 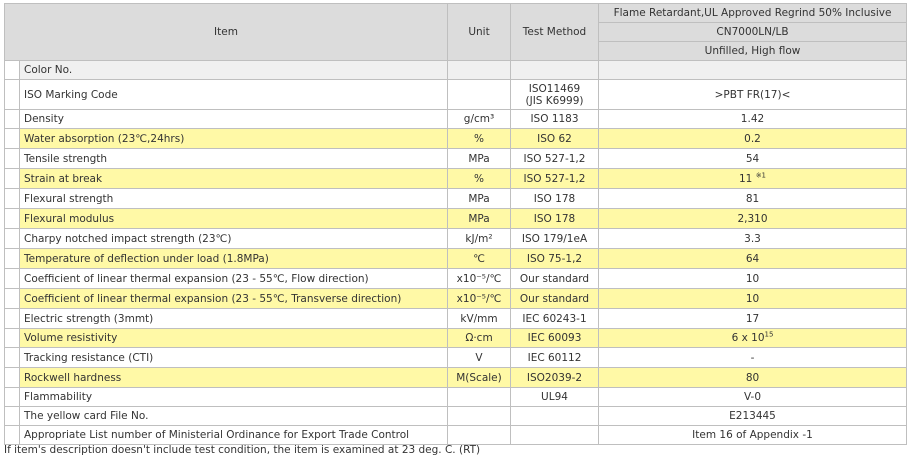 I want to click on header-unit: Unit, so click(x=479, y=32).